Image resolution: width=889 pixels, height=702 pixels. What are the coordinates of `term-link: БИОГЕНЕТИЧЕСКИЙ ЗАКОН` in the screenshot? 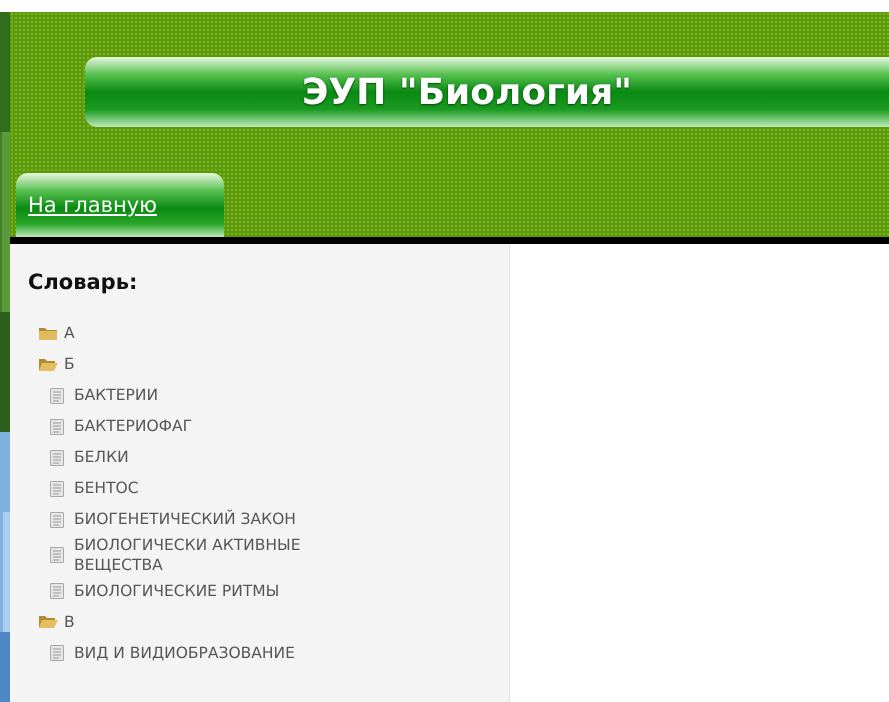 It's located at (185, 519).